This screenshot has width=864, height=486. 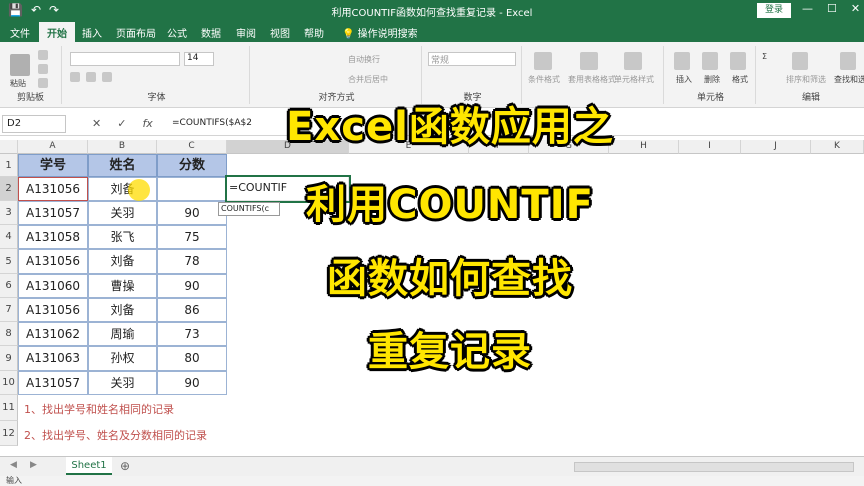 What do you see at coordinates (682, 61) in the screenshot?
I see `insert-cells-icon` at bounding box center [682, 61].